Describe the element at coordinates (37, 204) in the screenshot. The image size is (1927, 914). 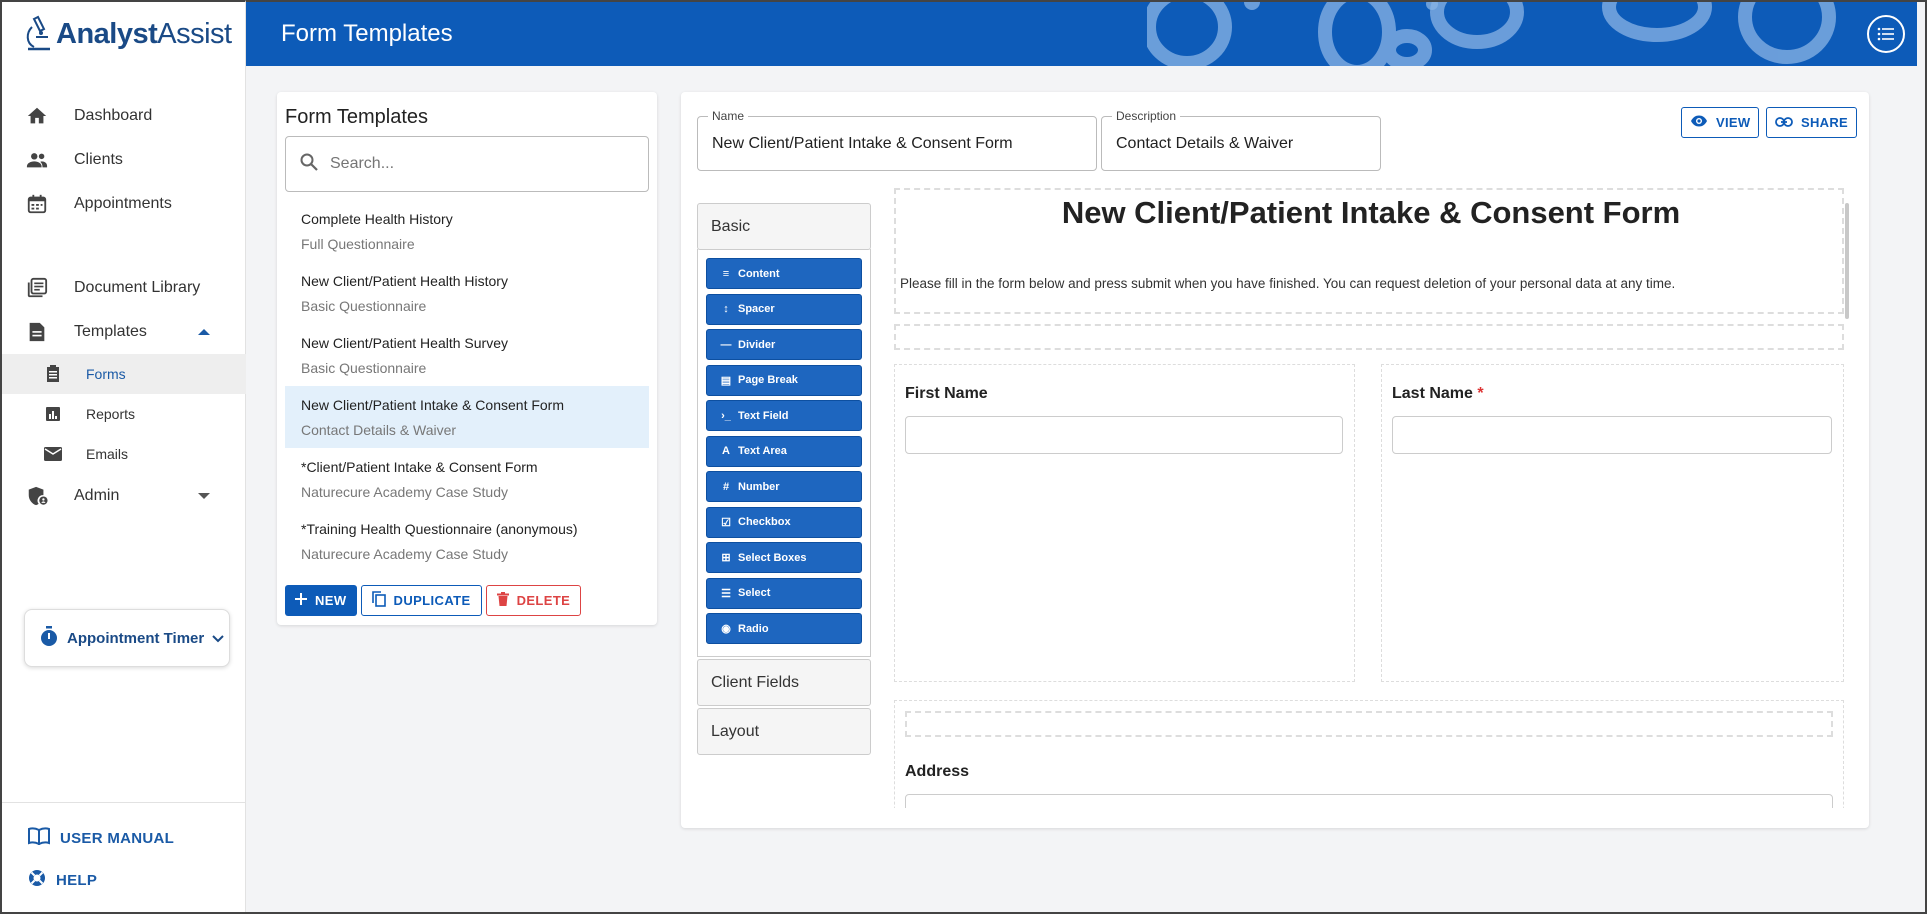
I see `calendar-icon` at that location.